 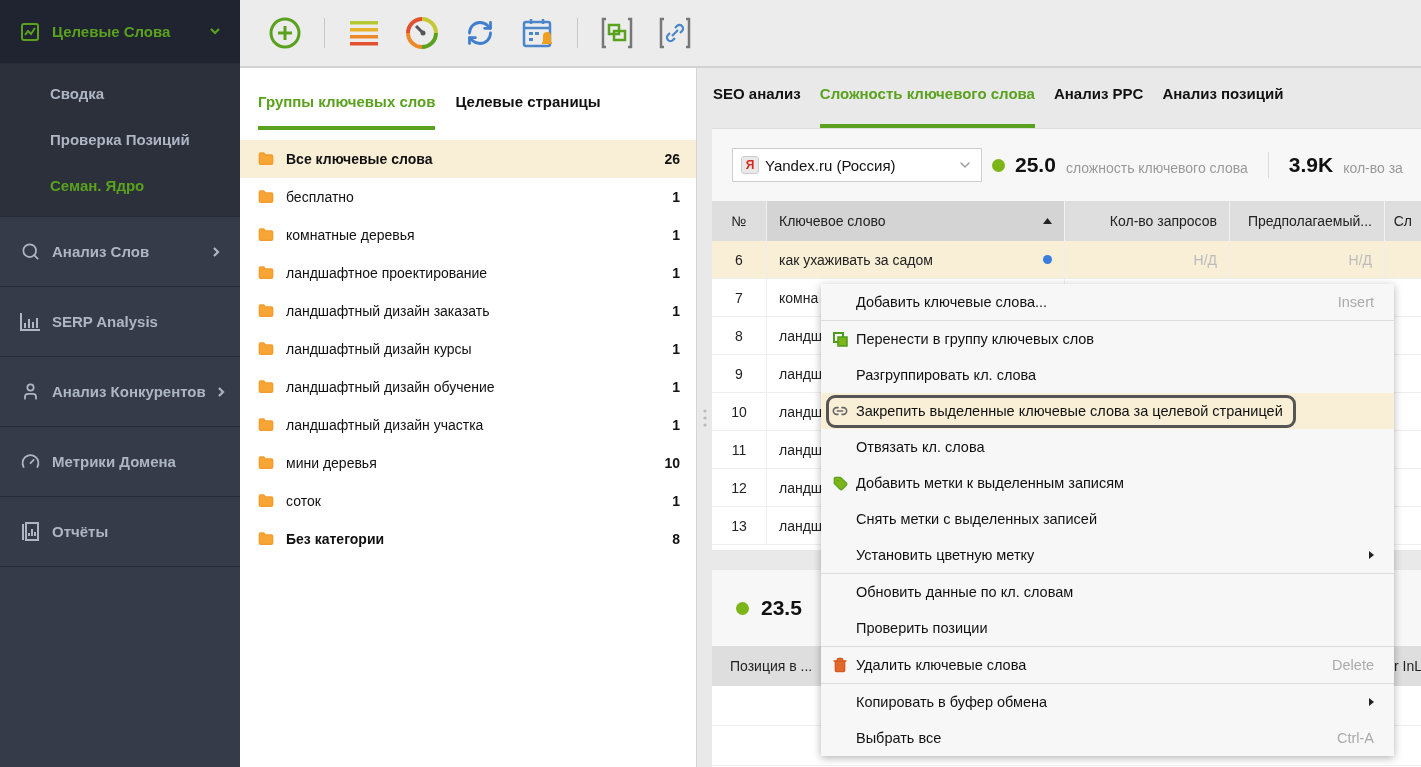 I want to click on group-row: Все ключевые слова 26, so click(x=468, y=159).